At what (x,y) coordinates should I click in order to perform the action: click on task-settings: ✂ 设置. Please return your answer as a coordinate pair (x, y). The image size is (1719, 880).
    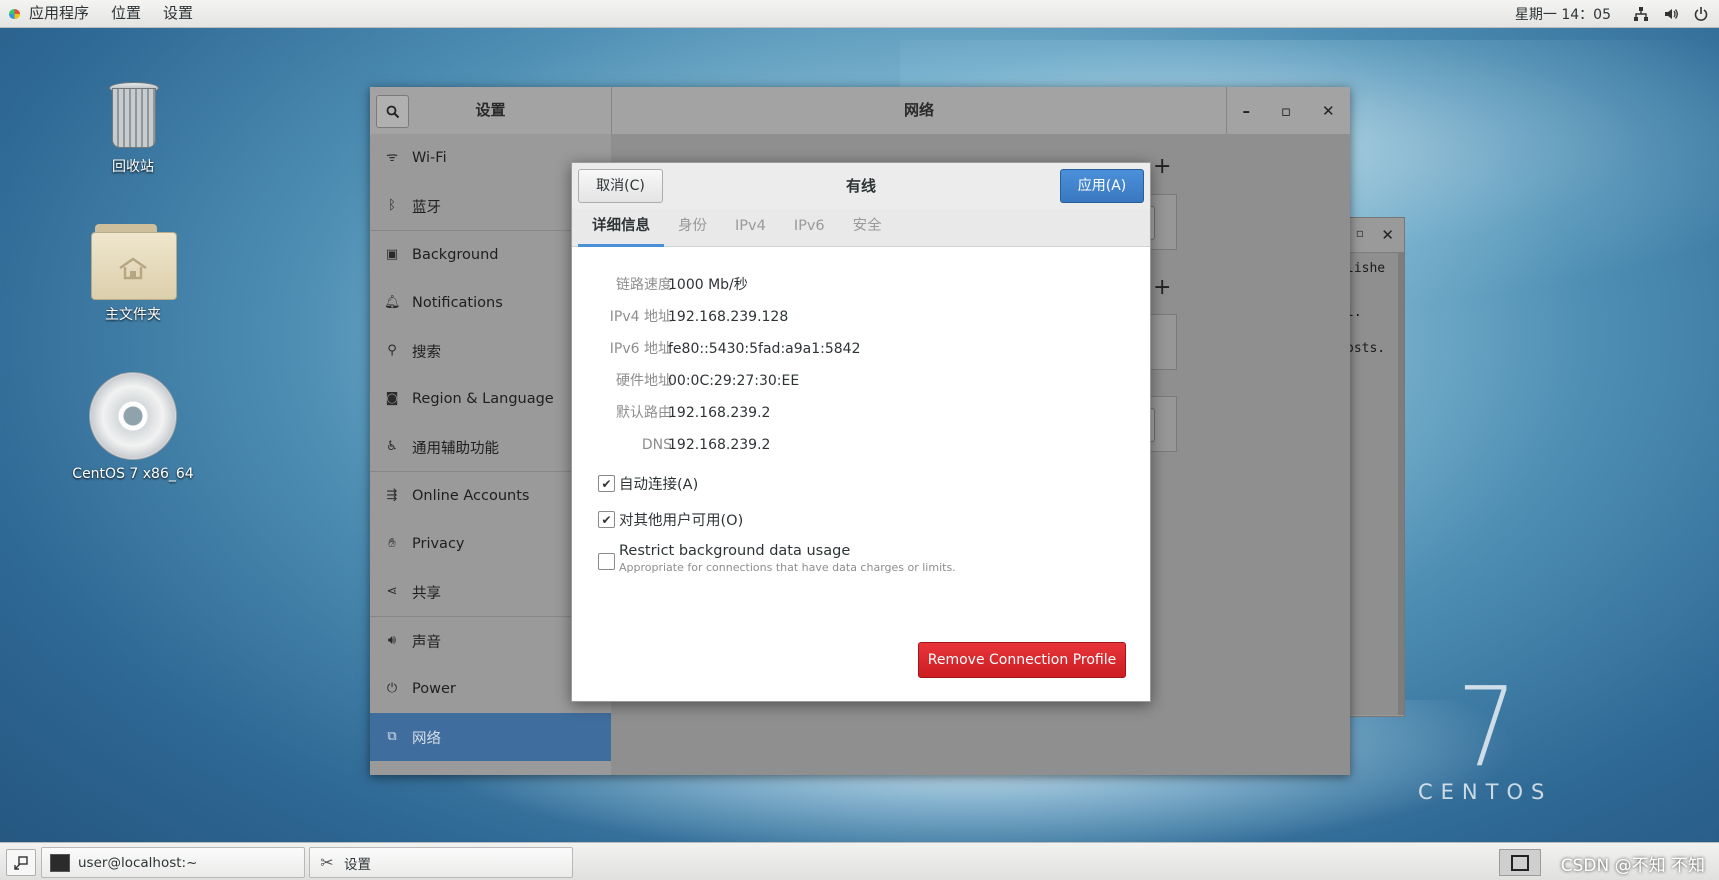
    Looking at the image, I should click on (441, 862).